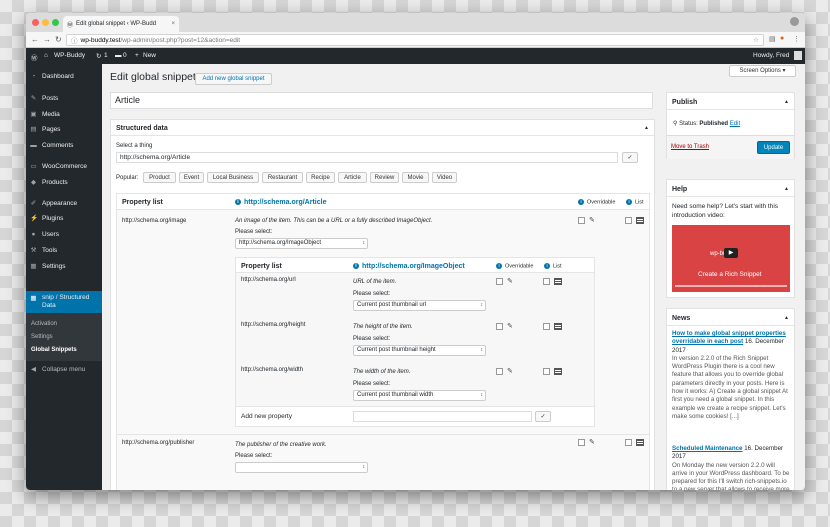 The width and height of the screenshot is (830, 527). What do you see at coordinates (98, 56) in the screenshot?
I see `updates-icon: ↻` at bounding box center [98, 56].